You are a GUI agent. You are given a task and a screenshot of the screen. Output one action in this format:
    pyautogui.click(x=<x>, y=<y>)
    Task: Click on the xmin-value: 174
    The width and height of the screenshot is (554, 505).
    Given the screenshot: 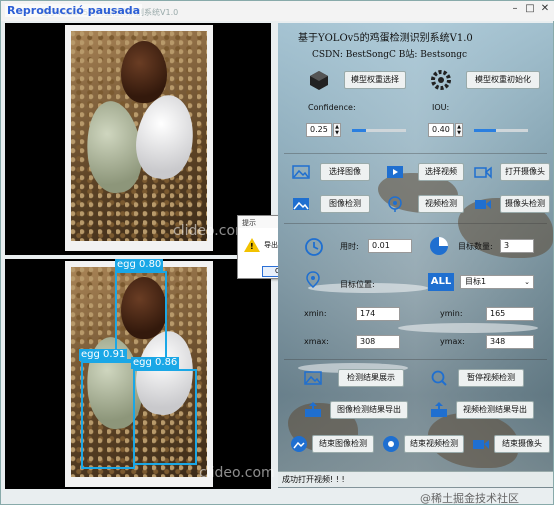 What is the action you would take?
    pyautogui.click(x=378, y=314)
    